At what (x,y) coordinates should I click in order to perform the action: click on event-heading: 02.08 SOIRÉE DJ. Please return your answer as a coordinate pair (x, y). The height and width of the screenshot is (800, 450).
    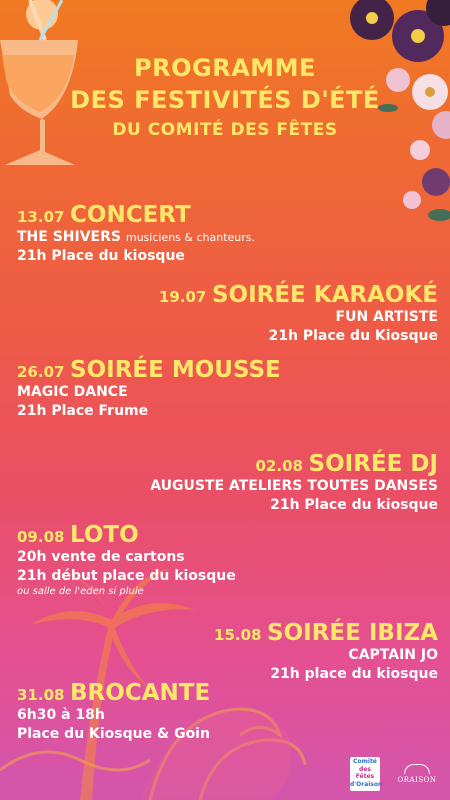
    Looking at the image, I should click on (294, 464).